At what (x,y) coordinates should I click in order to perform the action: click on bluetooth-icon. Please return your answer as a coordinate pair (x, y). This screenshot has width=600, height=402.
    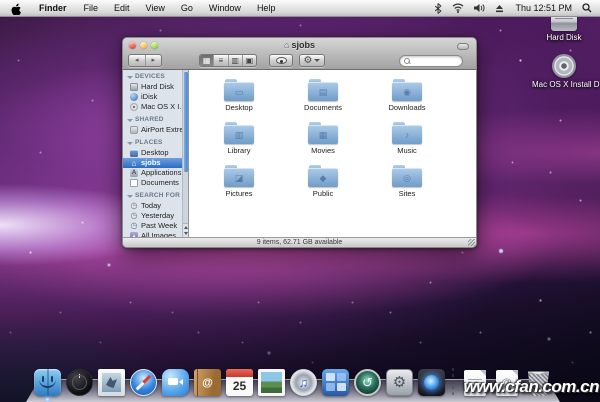
    Looking at the image, I should click on (438, 8).